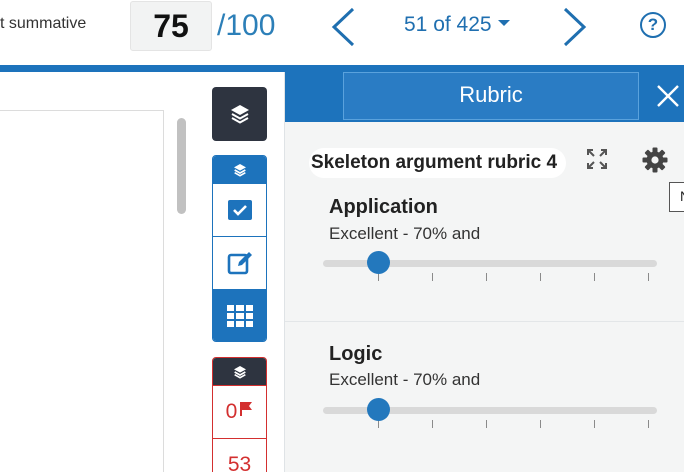 Image resolution: width=684 pixels, height=472 pixels. Describe the element at coordinates (181, 166) in the screenshot. I see `scrollbar-thumb` at that location.